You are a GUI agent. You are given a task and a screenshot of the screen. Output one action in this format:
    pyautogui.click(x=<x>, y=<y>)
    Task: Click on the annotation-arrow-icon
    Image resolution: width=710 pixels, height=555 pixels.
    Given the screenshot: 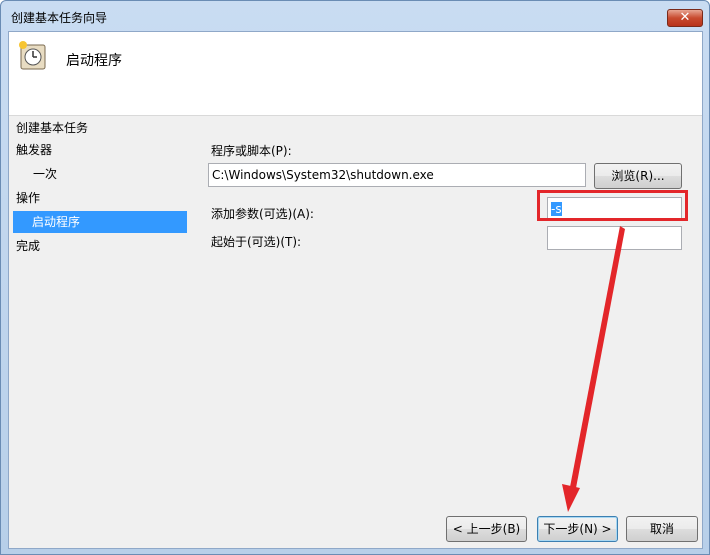 What is the action you would take?
    pyautogui.click(x=593, y=369)
    